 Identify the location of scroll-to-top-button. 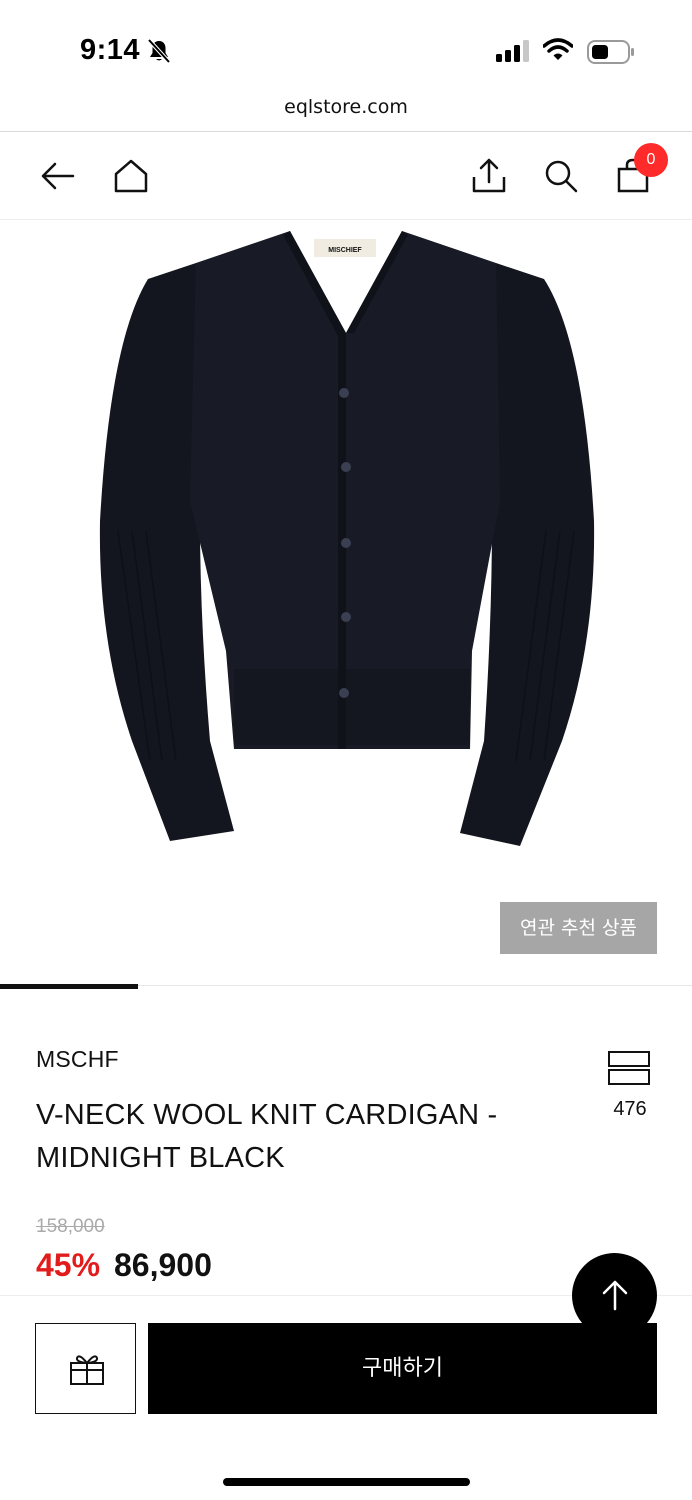
(614, 1295).